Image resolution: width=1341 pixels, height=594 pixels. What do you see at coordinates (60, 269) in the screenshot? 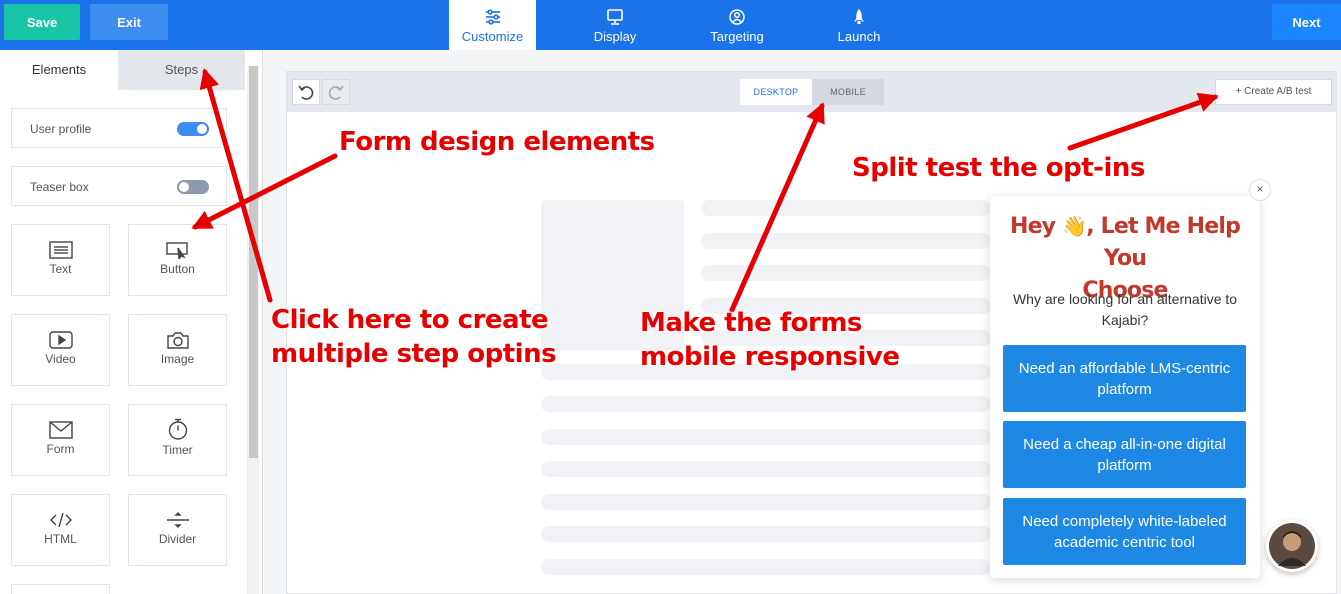
I see `element-text-label: Text` at bounding box center [60, 269].